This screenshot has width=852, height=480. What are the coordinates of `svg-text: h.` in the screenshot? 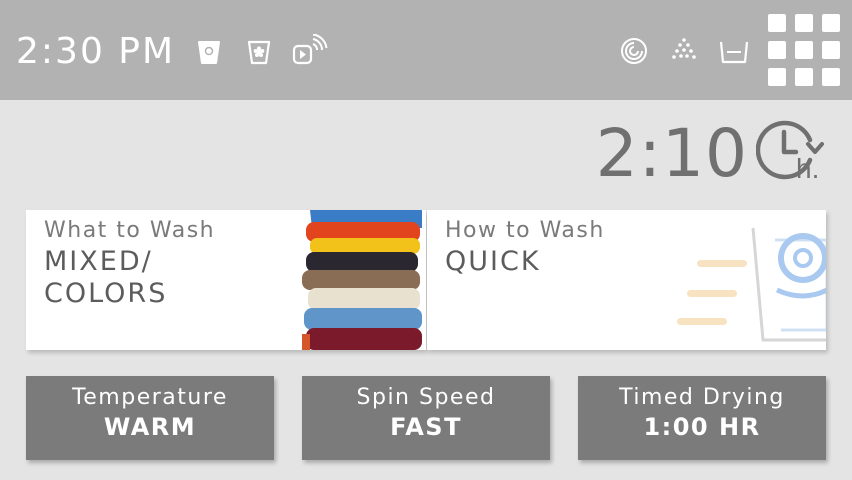 It's located at (807, 168).